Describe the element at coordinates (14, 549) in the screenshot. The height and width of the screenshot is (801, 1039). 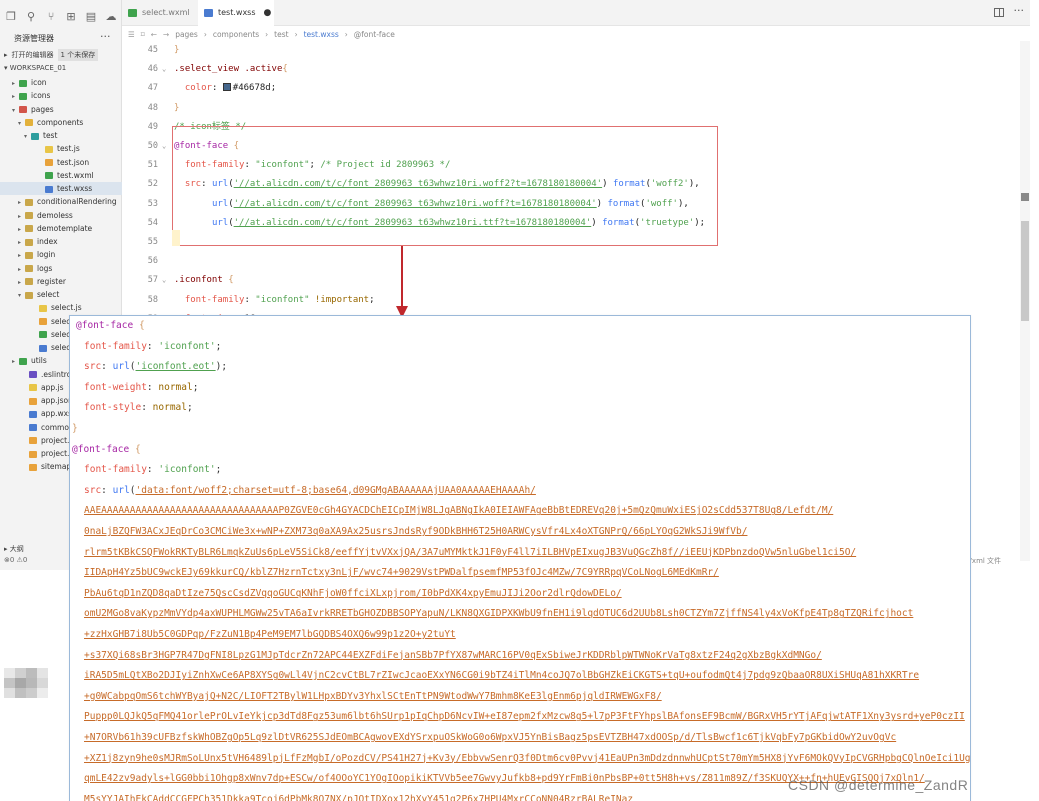
I see `outline-section: ▸ 大纲` at that location.